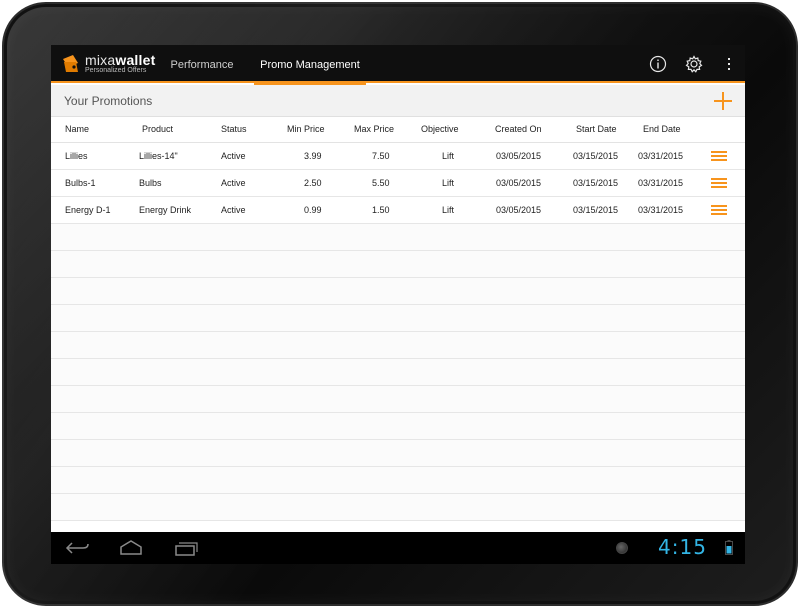  Describe the element at coordinates (186, 548) in the screenshot. I see `recent-apps-icon` at that location.